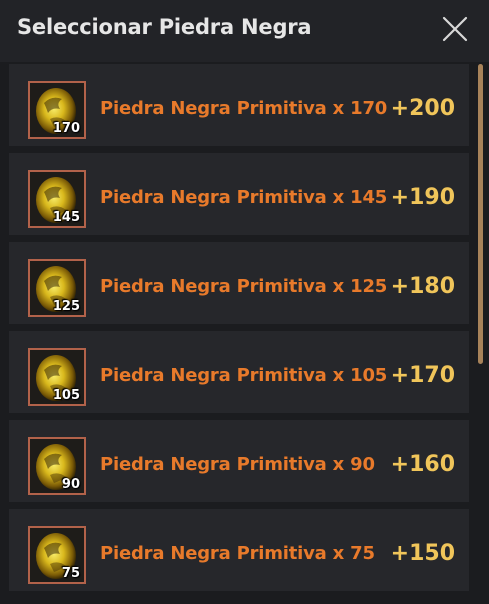  What do you see at coordinates (422, 197) in the screenshot?
I see `stone-value: +190` at bounding box center [422, 197].